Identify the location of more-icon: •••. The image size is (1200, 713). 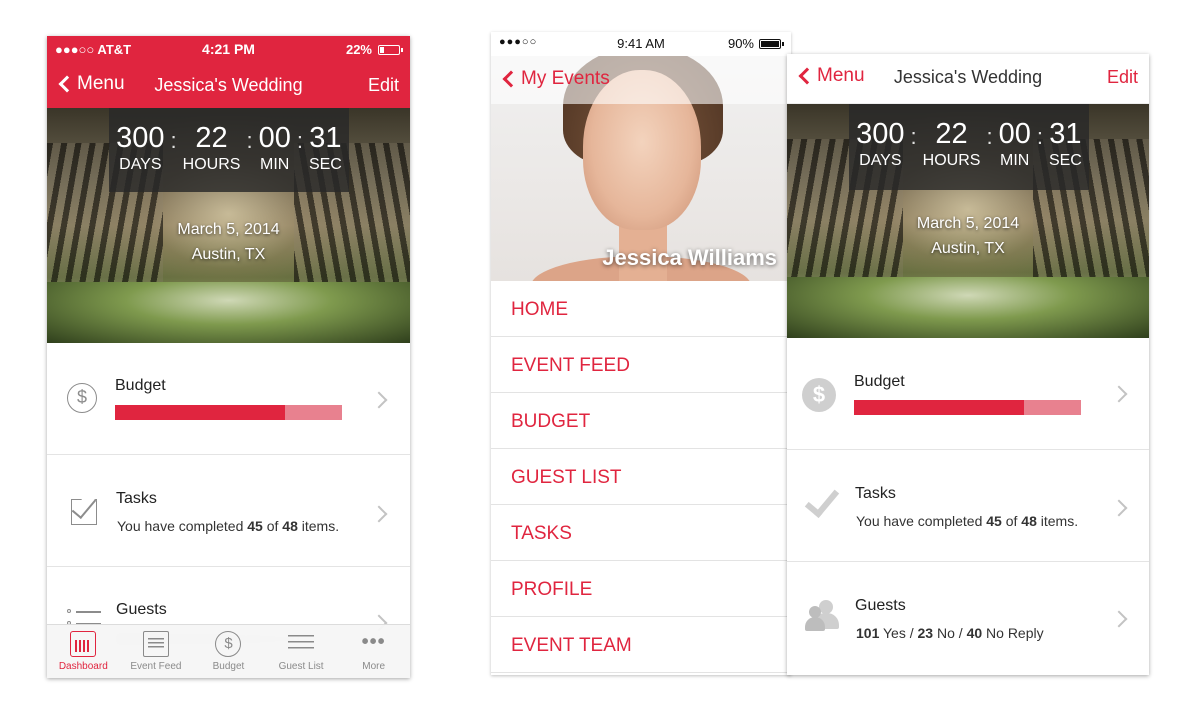
(373, 642).